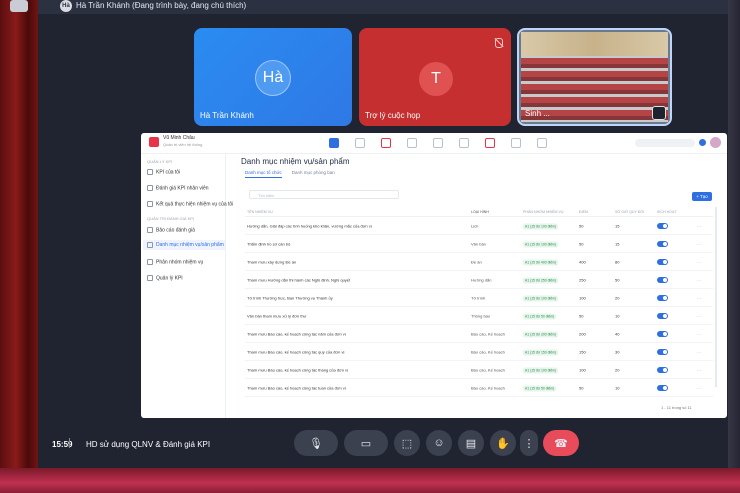  I want to click on score: 50, so click(581, 315).